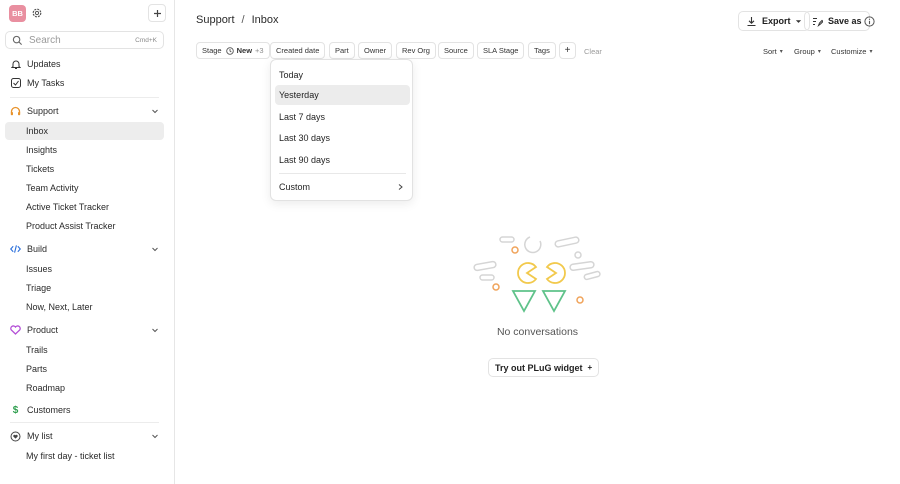  I want to click on sidebar-section-build: Build, so click(84, 249).